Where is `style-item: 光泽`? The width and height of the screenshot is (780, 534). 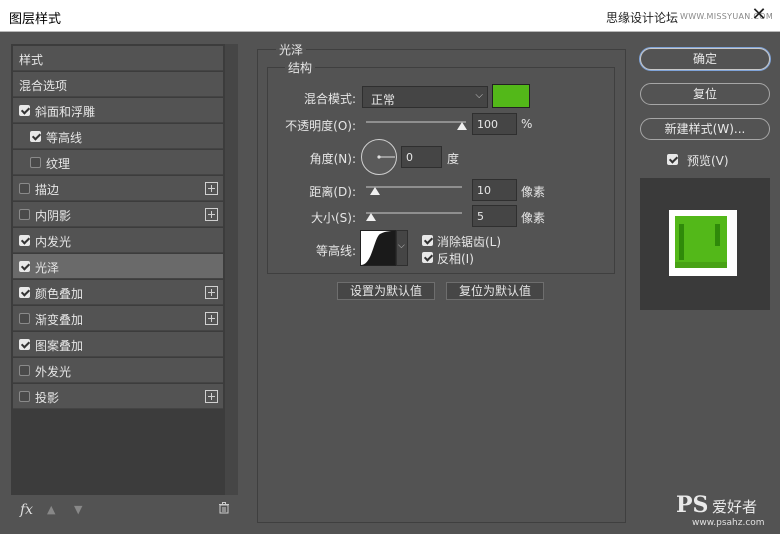
style-item: 光泽 is located at coordinates (118, 266).